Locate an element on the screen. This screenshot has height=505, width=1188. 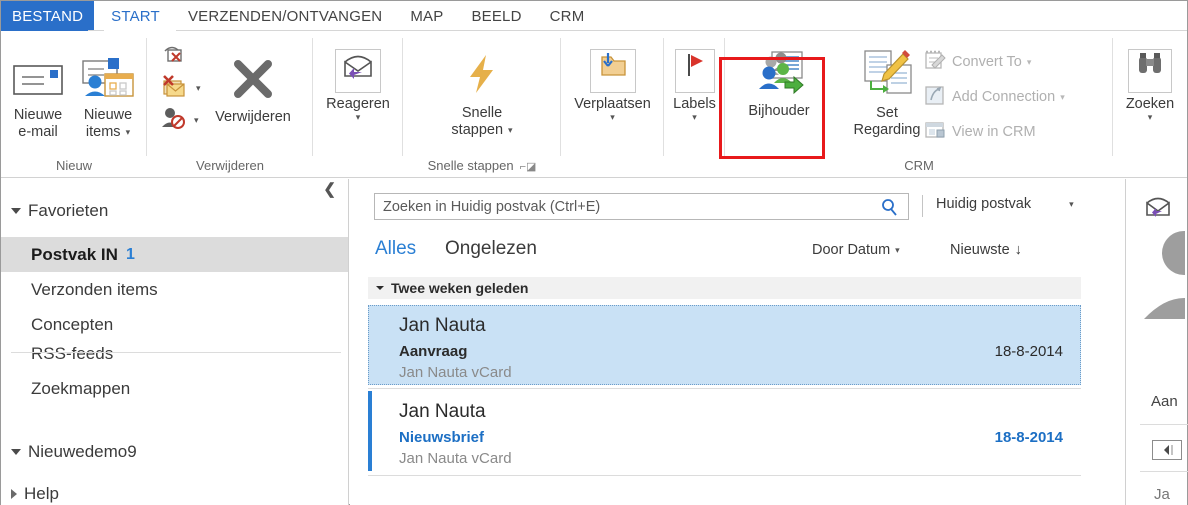
move-button: Verplaatsen ▾ is located at coordinates (612, 85).